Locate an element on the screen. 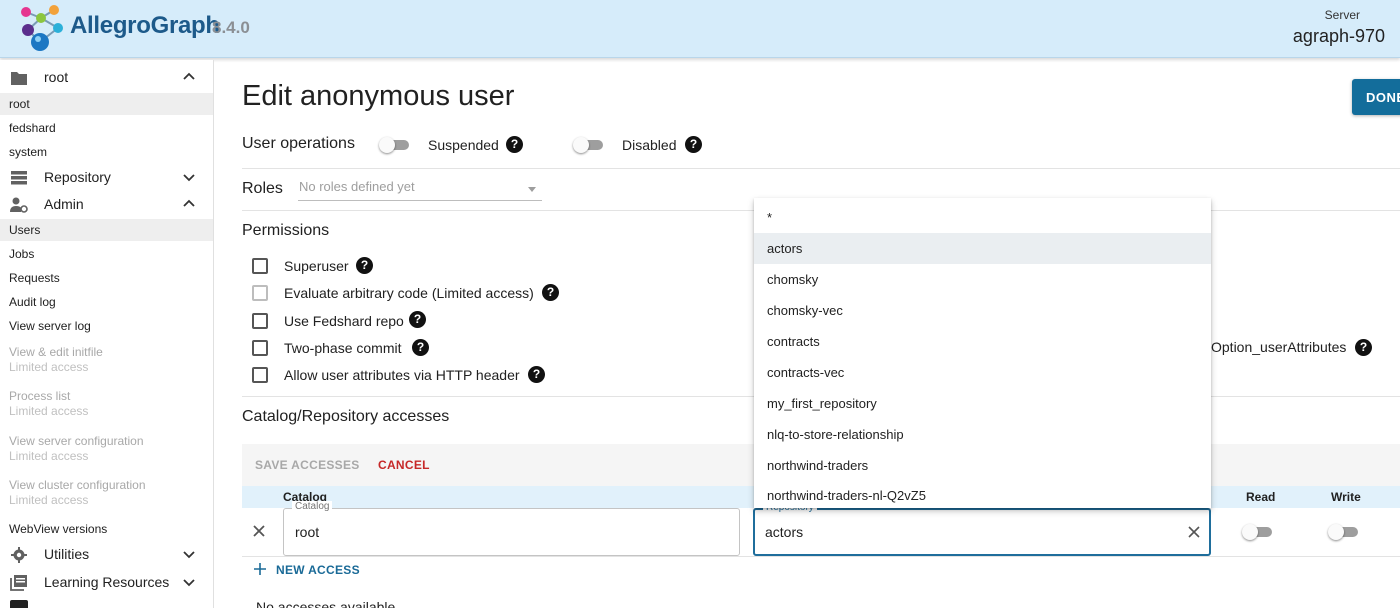 This screenshot has height=608, width=1400. done-button: DONE is located at coordinates (1376, 97).